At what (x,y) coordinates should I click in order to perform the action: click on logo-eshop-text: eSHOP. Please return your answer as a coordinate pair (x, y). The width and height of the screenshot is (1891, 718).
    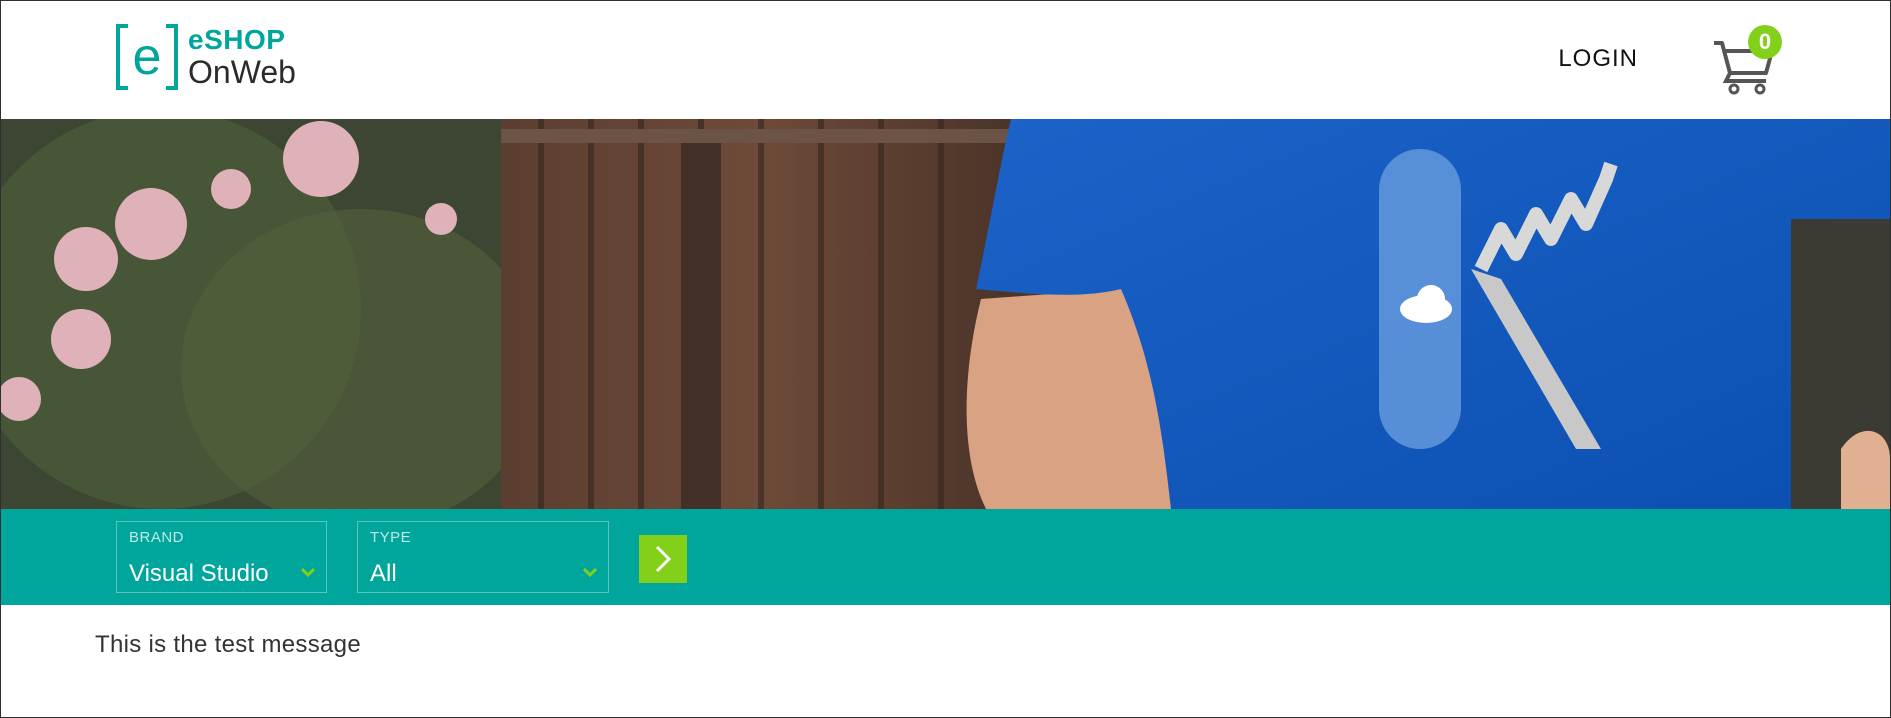
    Looking at the image, I should click on (237, 39).